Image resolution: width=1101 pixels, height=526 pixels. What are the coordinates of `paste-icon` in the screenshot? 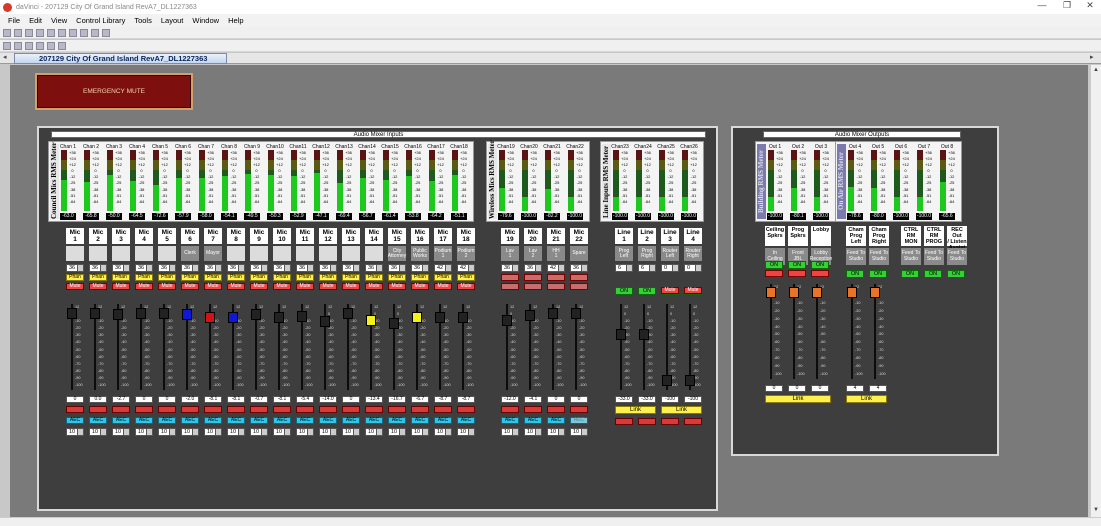 It's located at (62, 32).